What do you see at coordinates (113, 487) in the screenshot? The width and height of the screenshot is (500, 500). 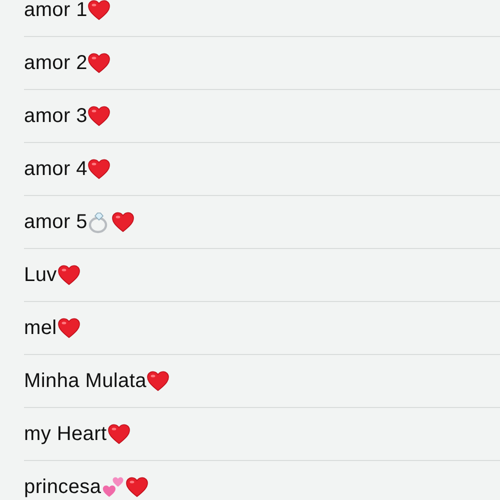 I see `two-hearts-icon` at bounding box center [113, 487].